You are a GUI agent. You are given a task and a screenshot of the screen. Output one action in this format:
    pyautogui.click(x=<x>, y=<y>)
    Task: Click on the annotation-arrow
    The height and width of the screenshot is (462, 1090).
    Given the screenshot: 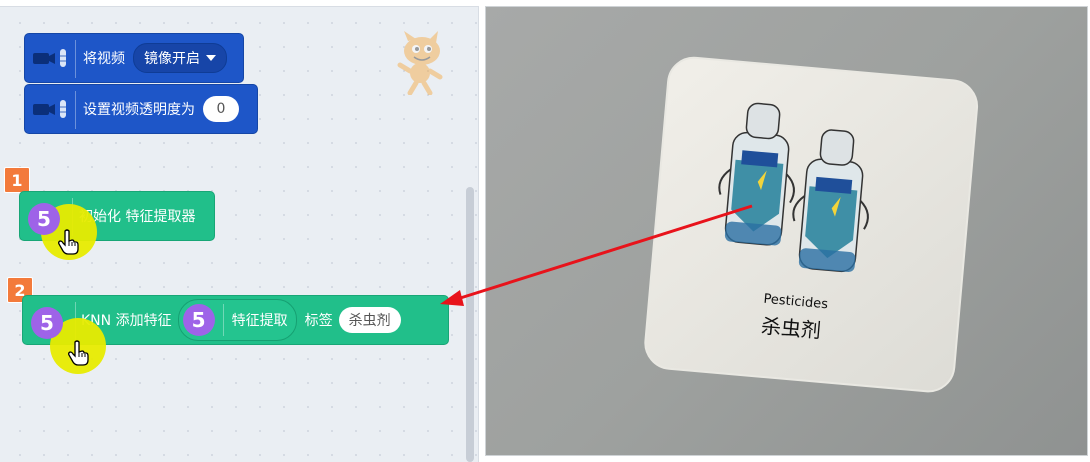 What is the action you would take?
    pyautogui.click(x=596, y=255)
    